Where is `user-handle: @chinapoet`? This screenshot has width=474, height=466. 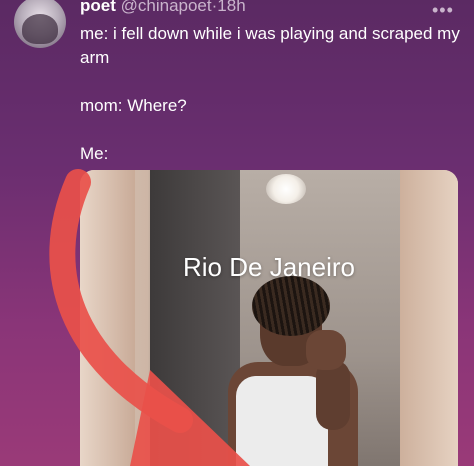 user-handle: @chinapoet is located at coordinates (166, 7).